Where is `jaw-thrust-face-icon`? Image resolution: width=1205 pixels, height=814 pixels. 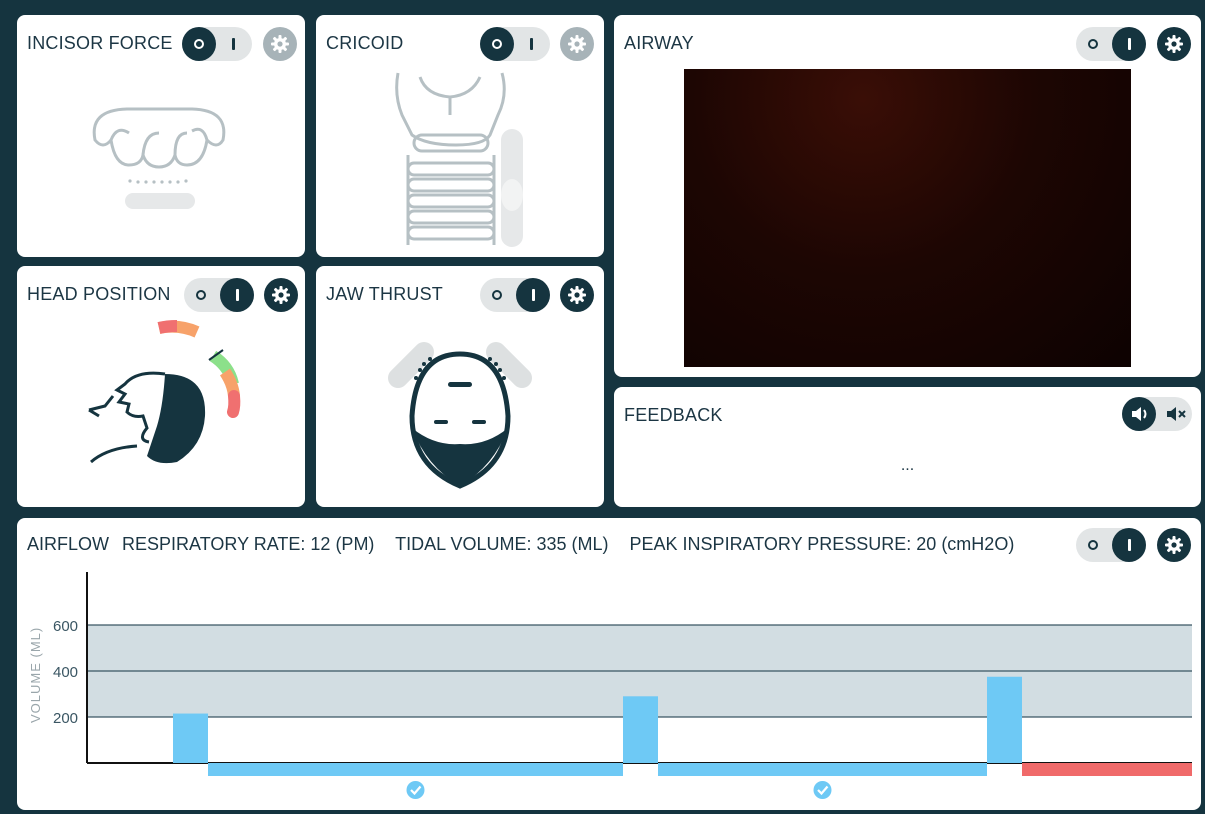
jaw-thrust-face-icon is located at coordinates (460, 415).